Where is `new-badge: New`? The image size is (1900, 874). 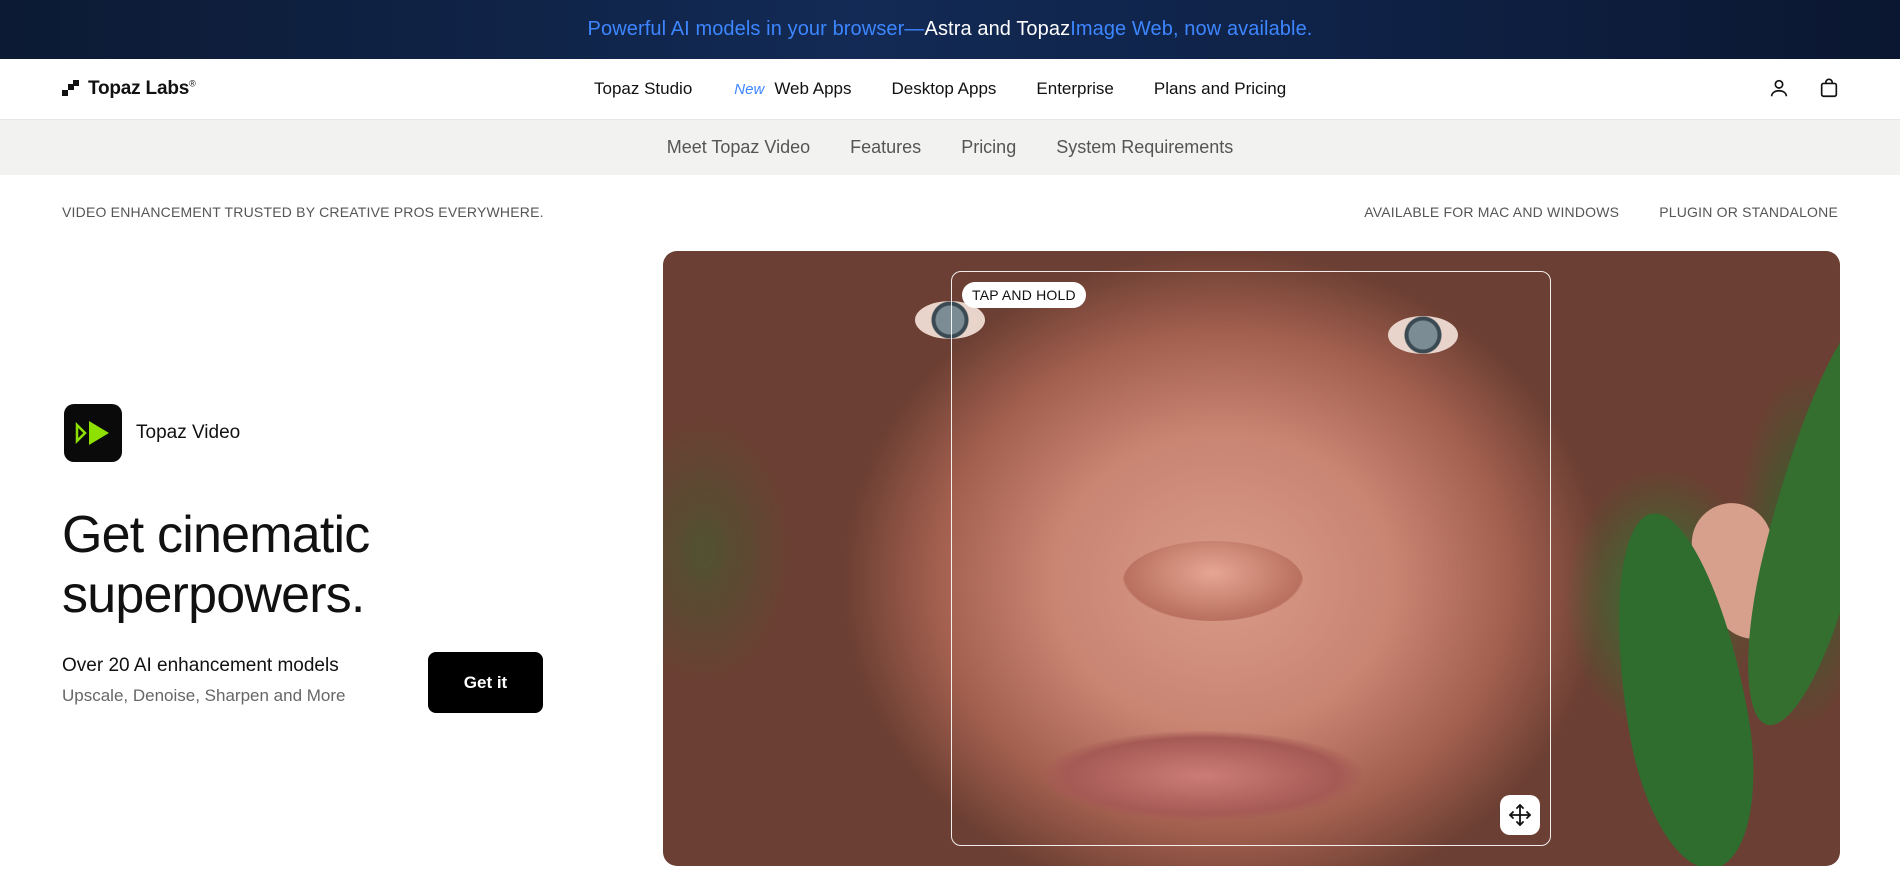 new-badge: New is located at coordinates (749, 89).